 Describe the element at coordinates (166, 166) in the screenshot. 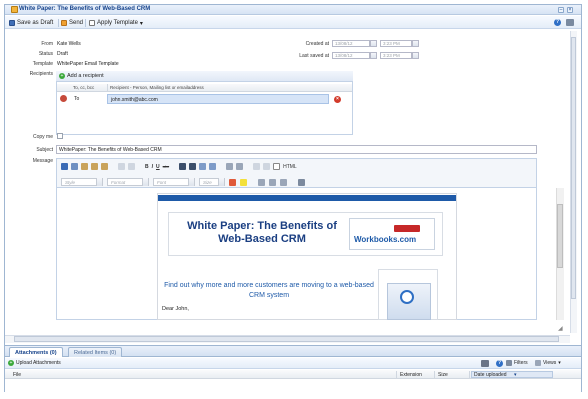

I see `strike-button: abc` at that location.